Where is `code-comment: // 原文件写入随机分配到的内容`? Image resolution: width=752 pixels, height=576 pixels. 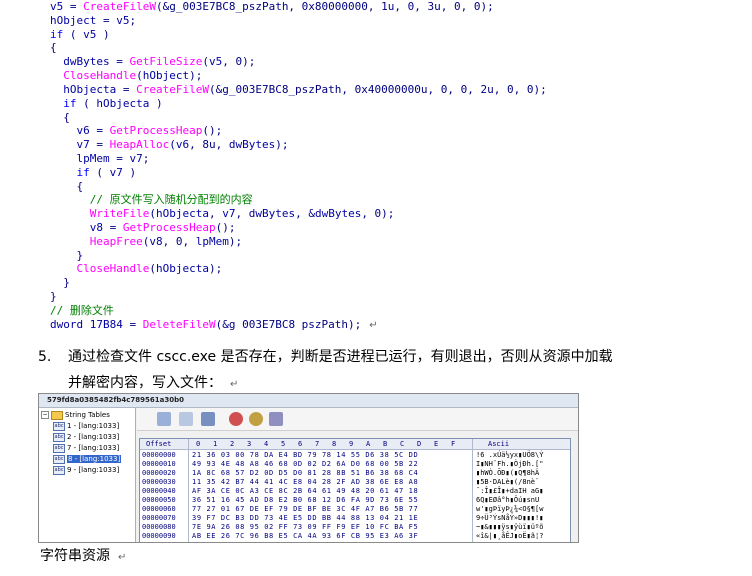 code-comment: // 原文件写入随机分配到的内容 is located at coordinates (151, 200).